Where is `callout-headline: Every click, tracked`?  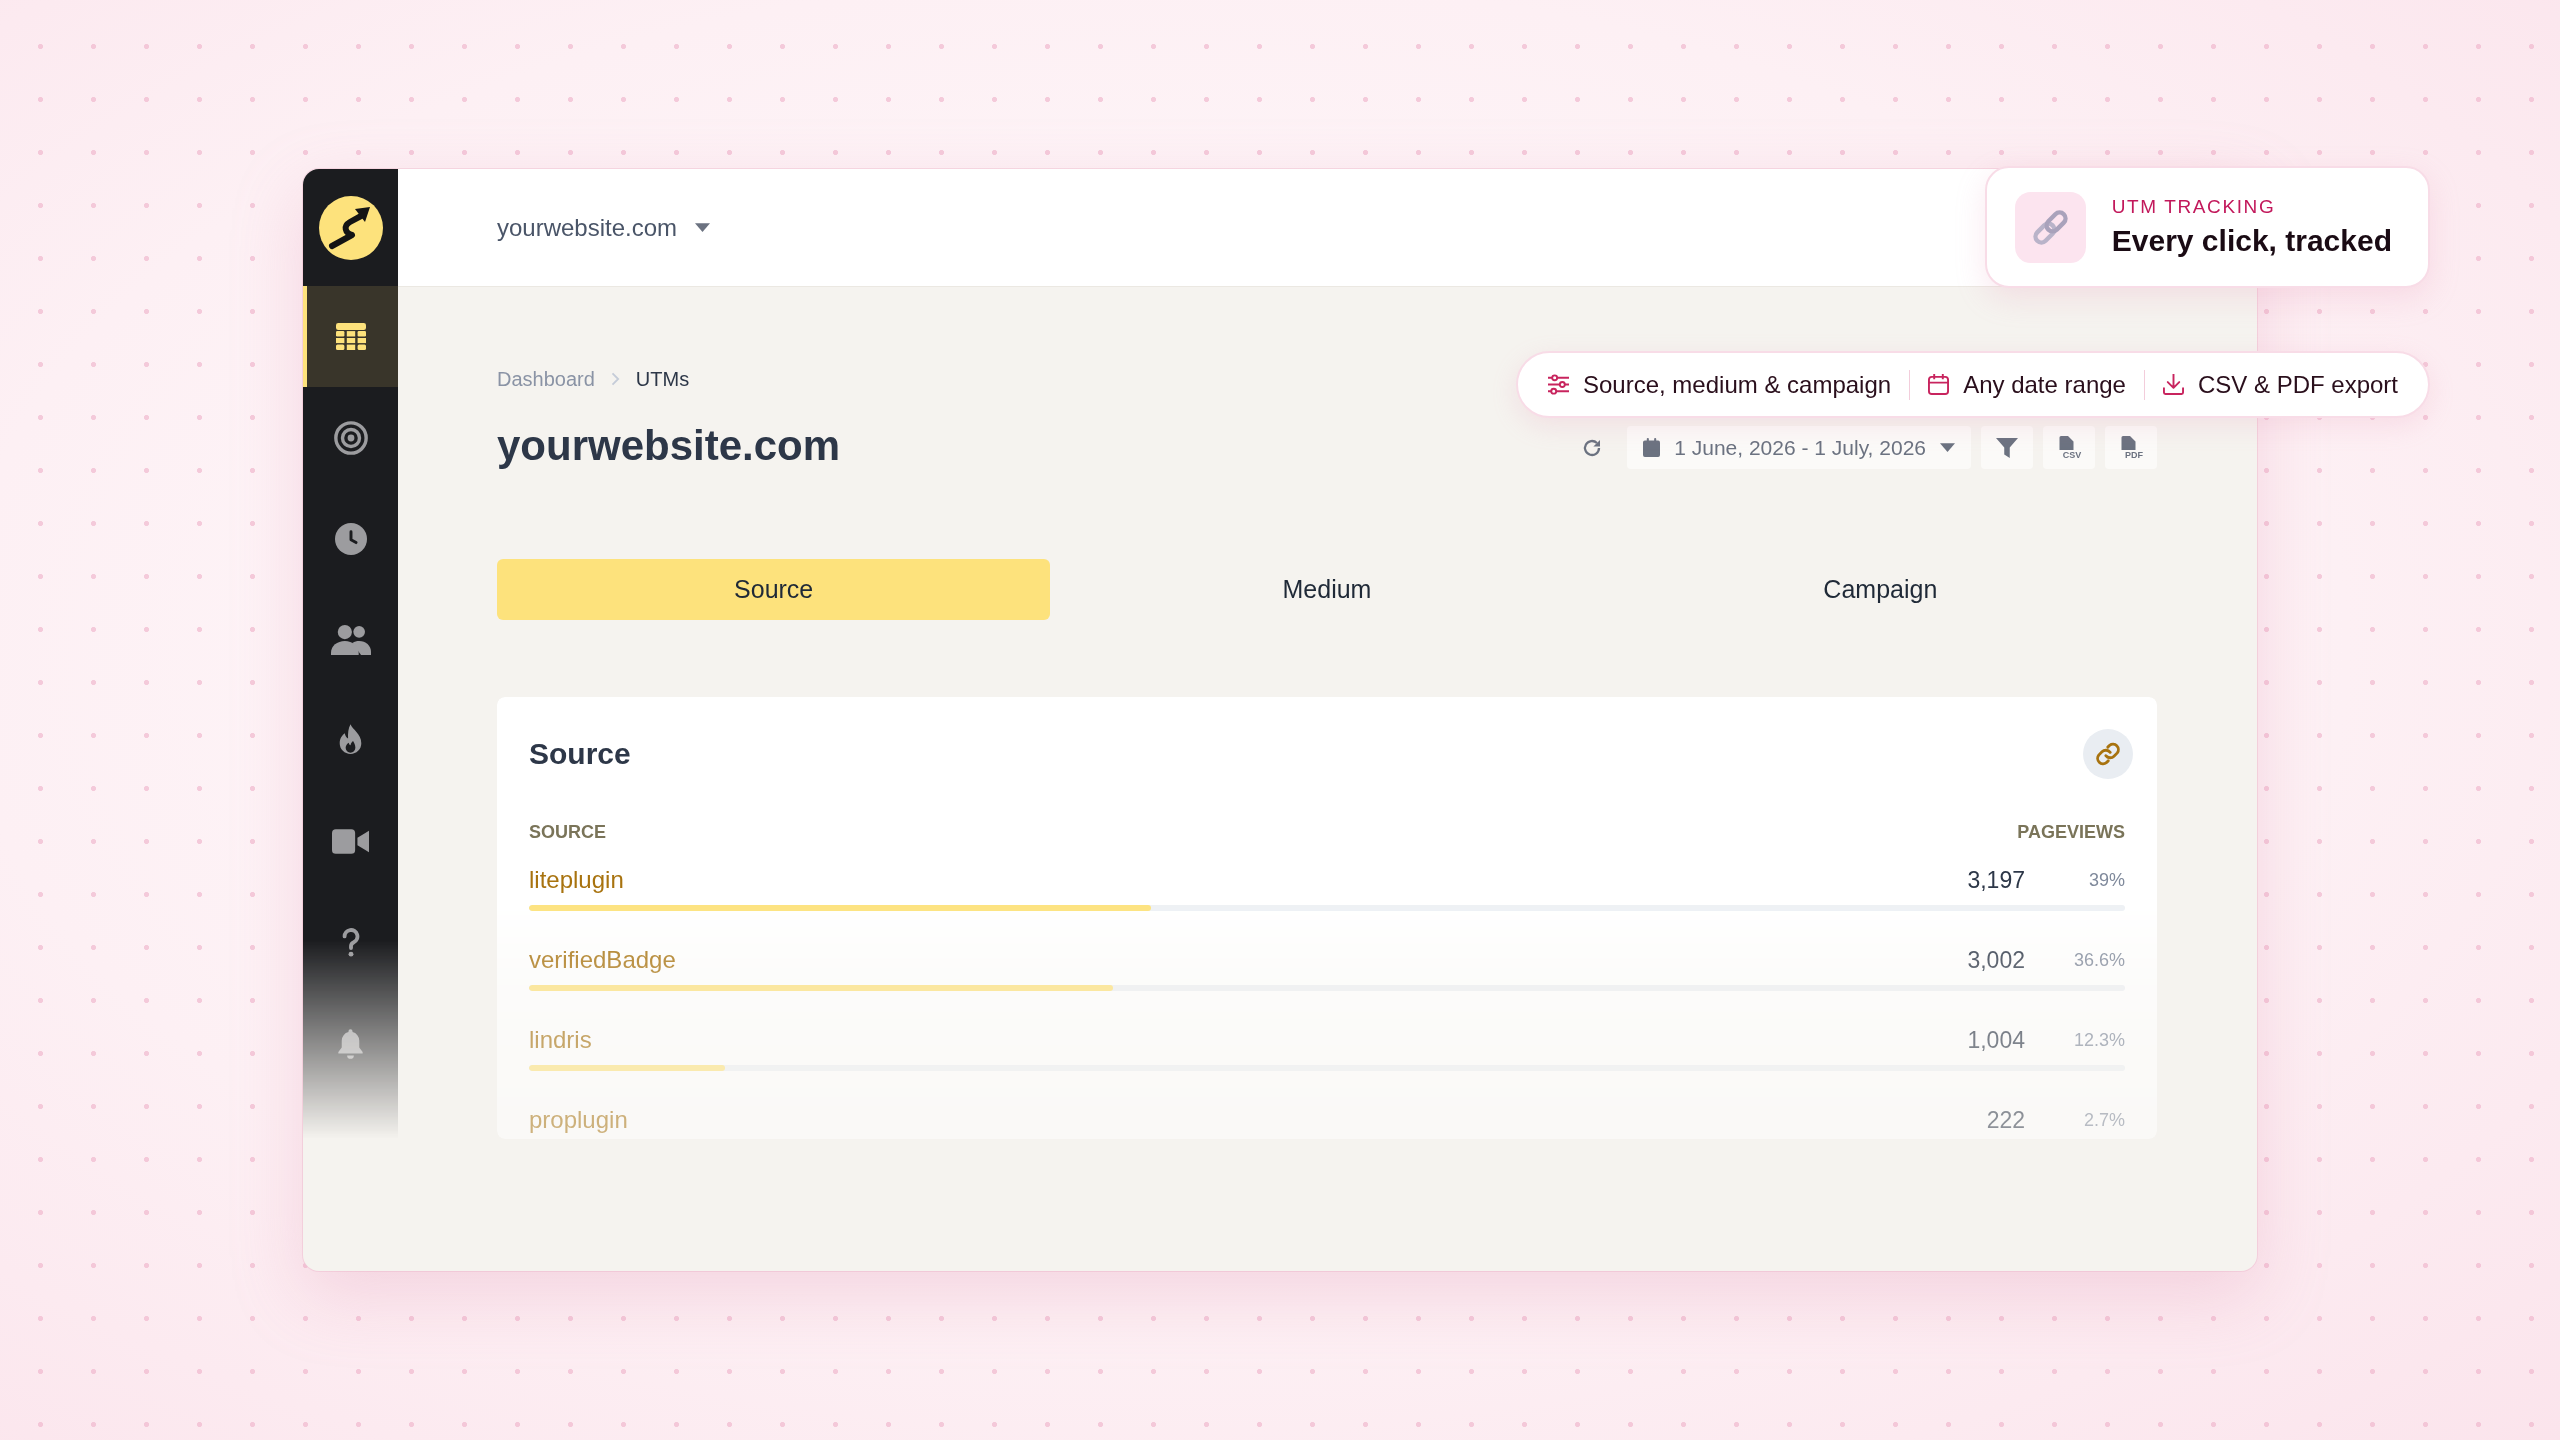 callout-headline: Every click, tracked is located at coordinates (2251, 241).